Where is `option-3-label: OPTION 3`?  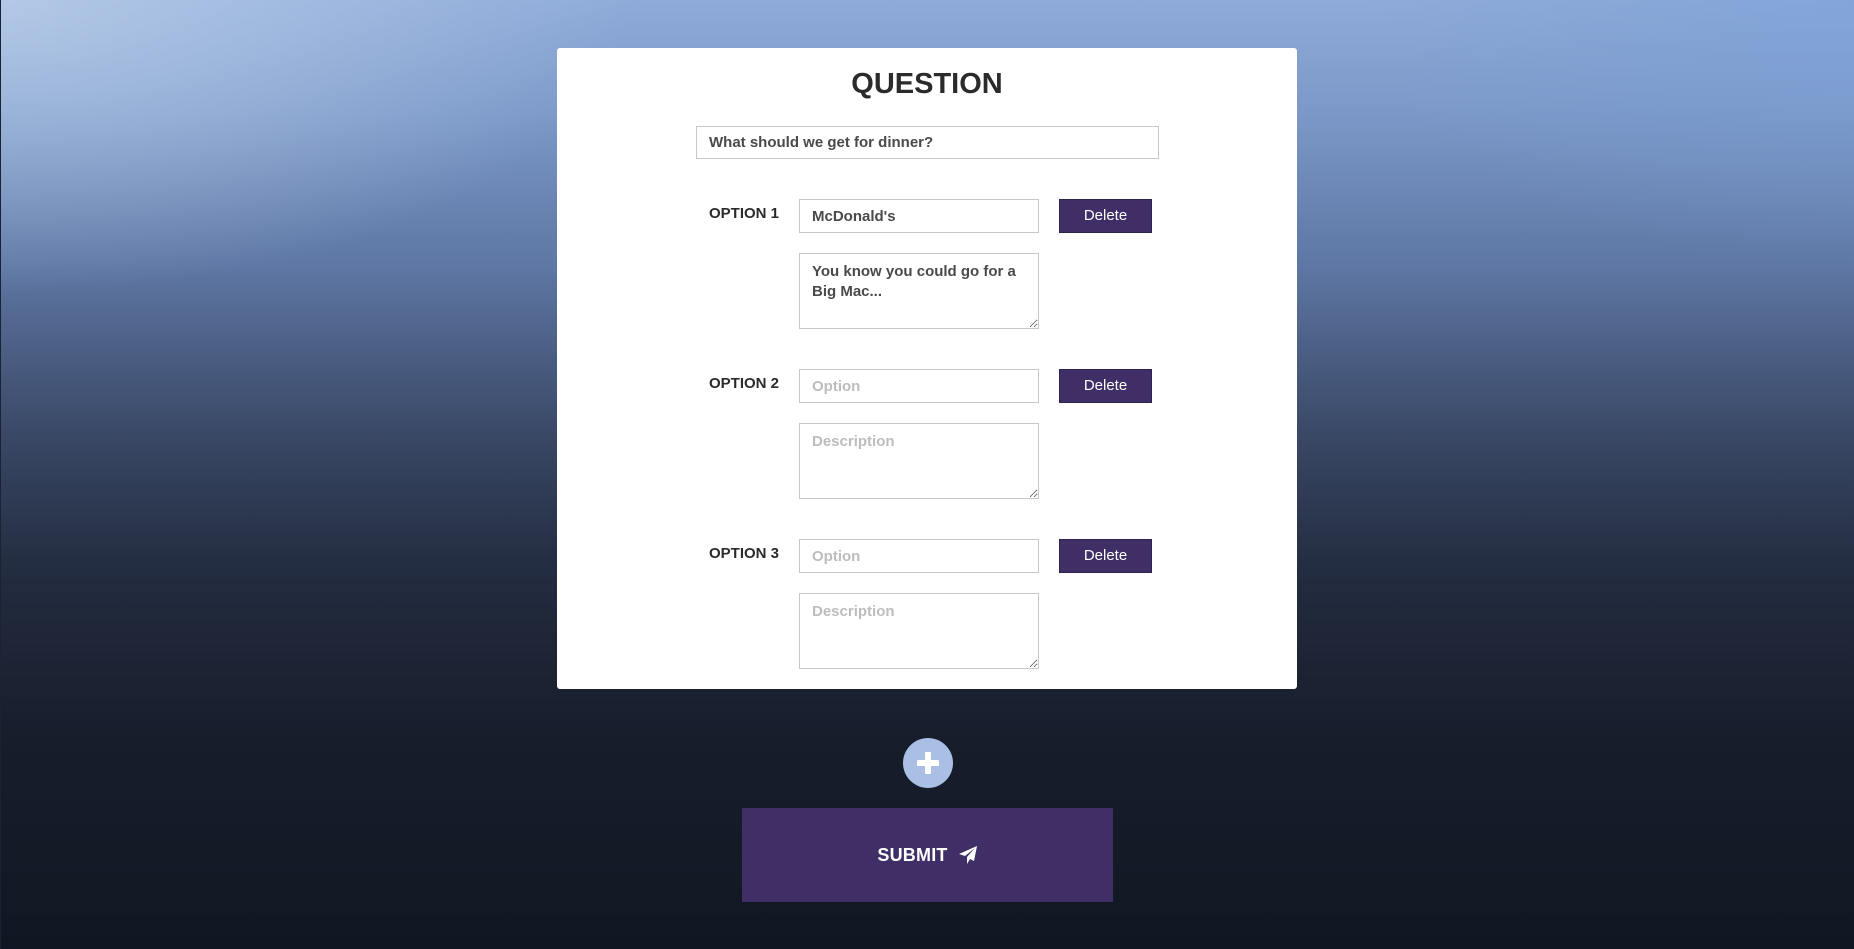
option-3-label: OPTION 3 is located at coordinates (744, 553).